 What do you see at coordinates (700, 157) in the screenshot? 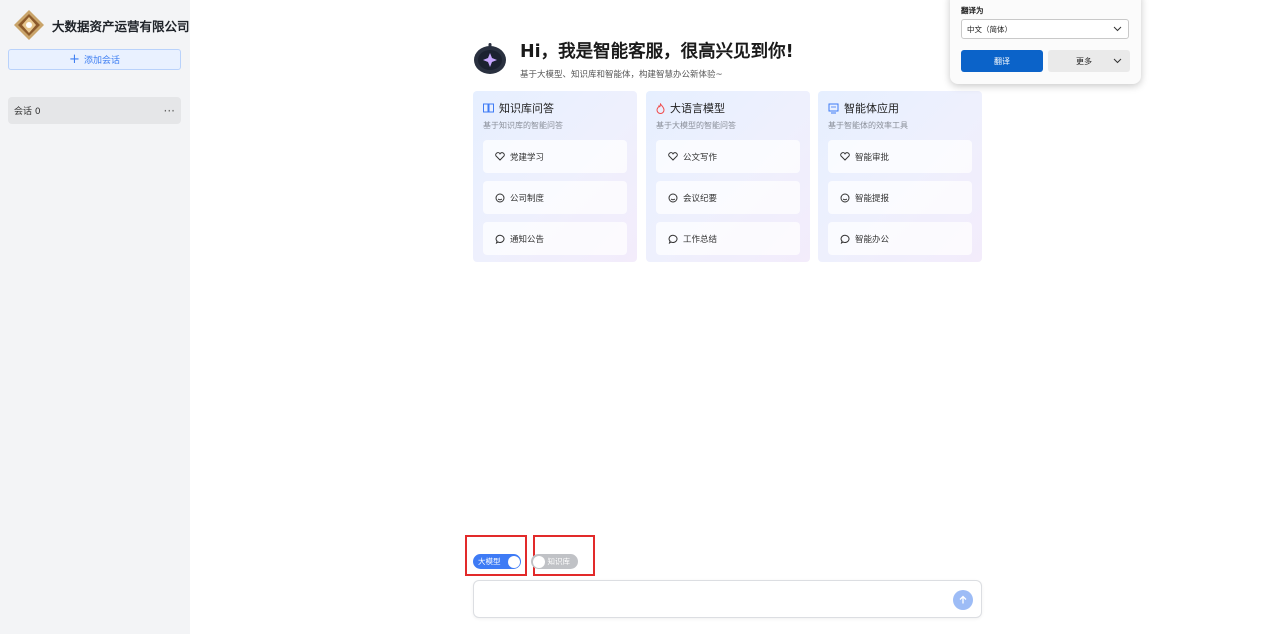
I see `prompt-label: 公文写作` at bounding box center [700, 157].